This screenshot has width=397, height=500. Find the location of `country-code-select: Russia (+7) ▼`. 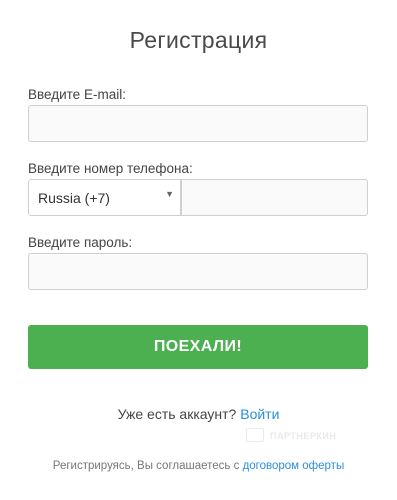

country-code-select: Russia (+7) ▼ is located at coordinates (104, 197).